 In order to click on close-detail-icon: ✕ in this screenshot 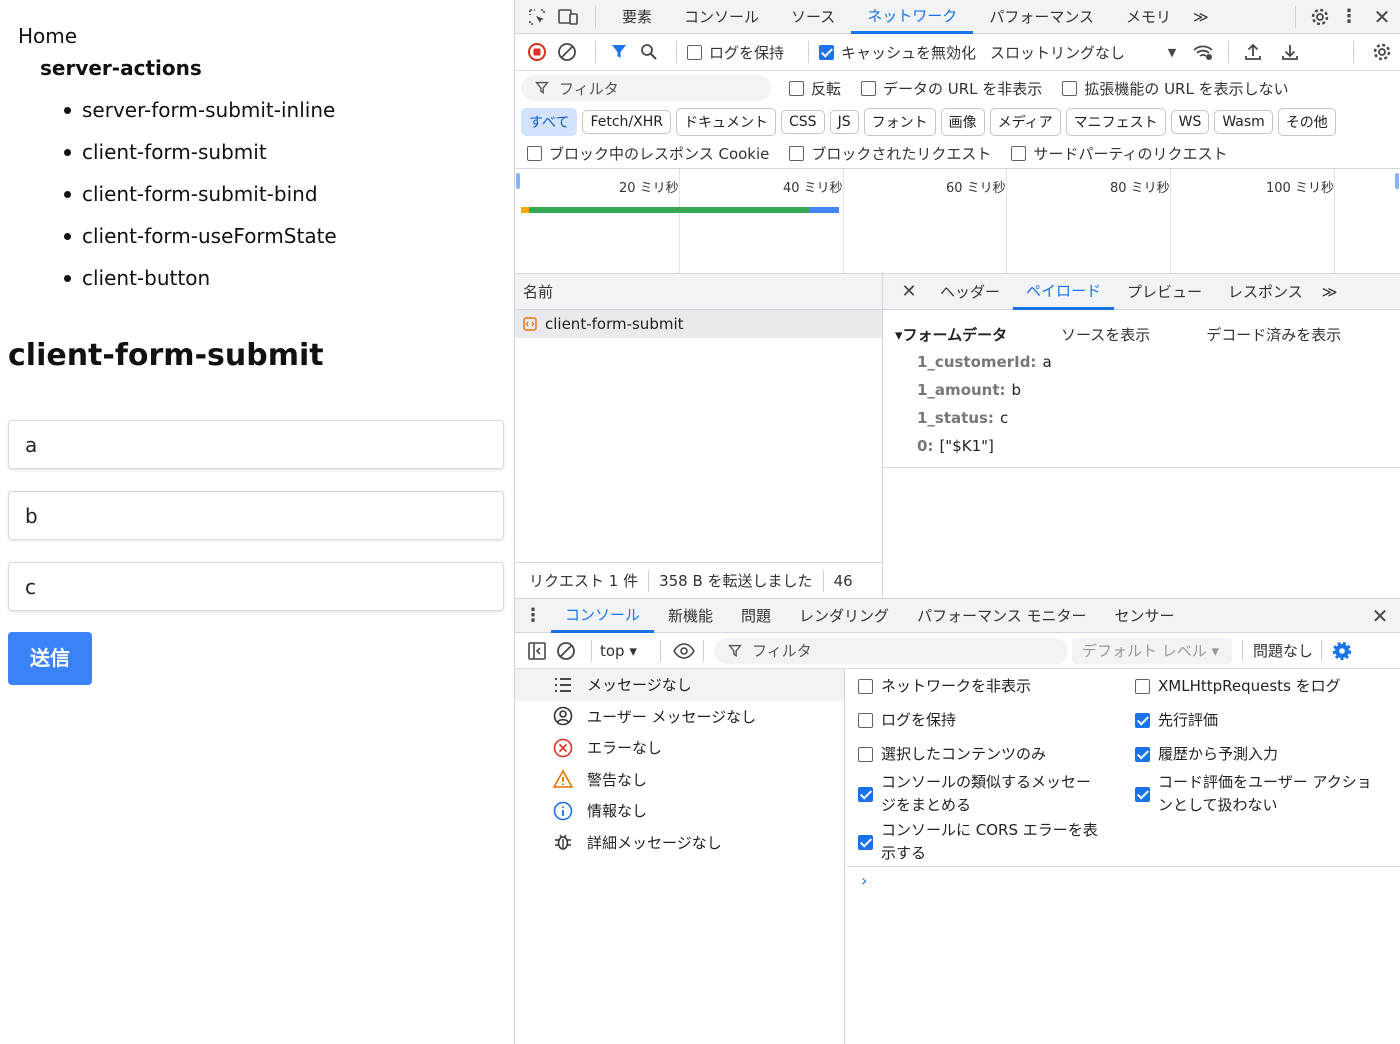, I will do `click(909, 291)`.